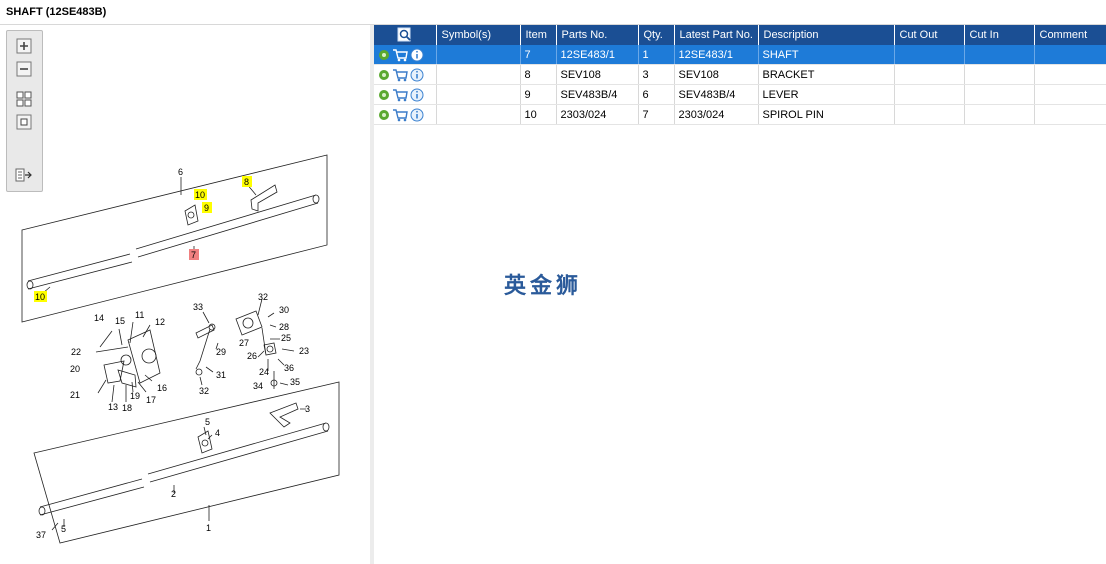  I want to click on column-header-cut-out: Cut Out, so click(929, 35).